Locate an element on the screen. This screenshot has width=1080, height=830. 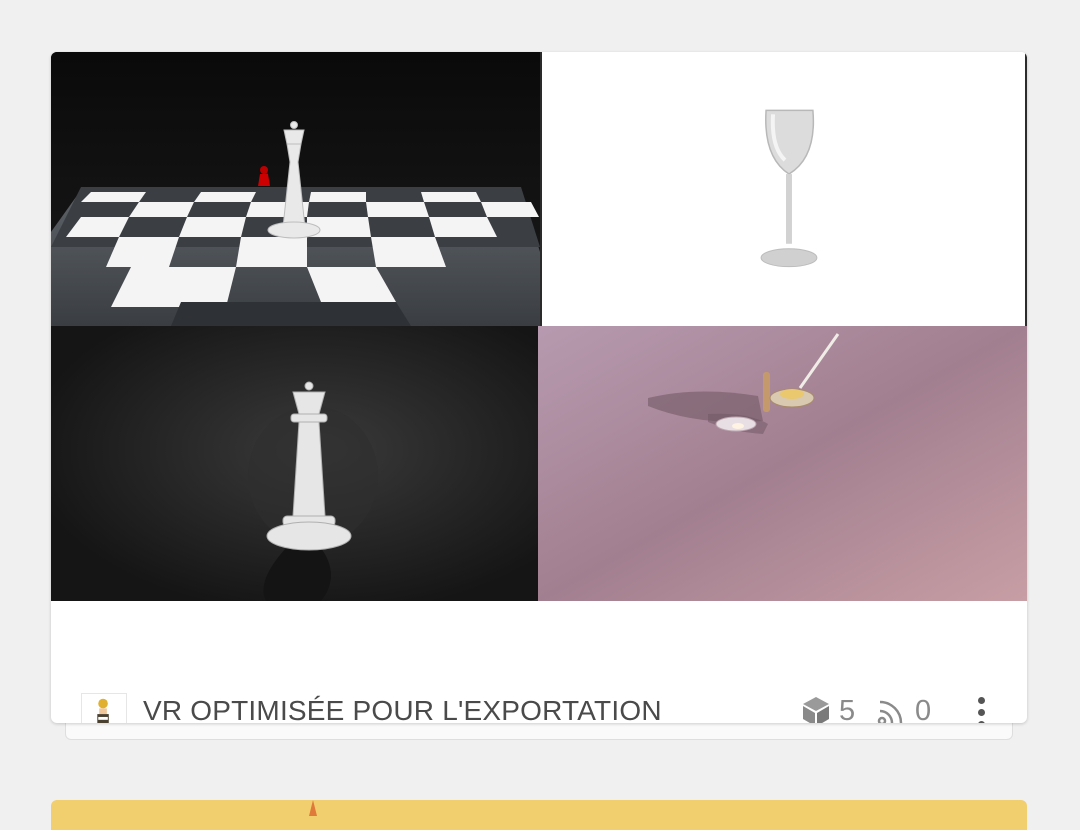
followers-count-value: 0 is located at coordinates (923, 709).